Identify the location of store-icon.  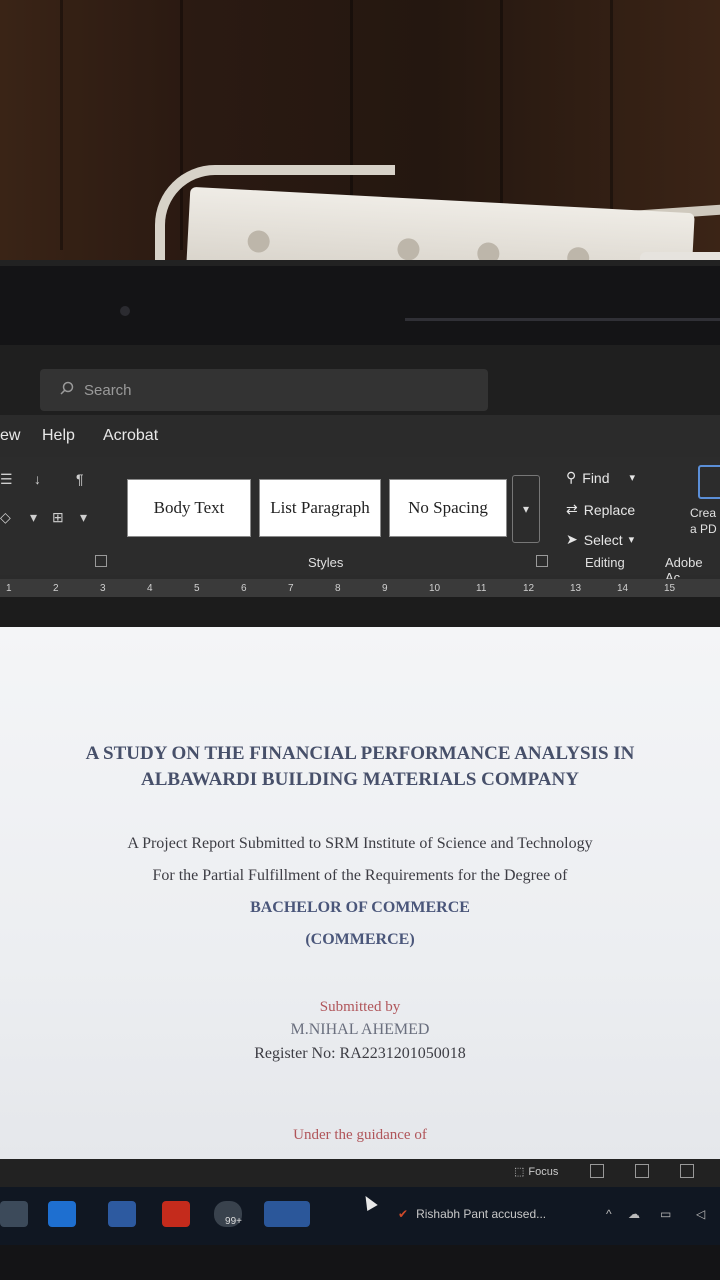
(122, 1214).